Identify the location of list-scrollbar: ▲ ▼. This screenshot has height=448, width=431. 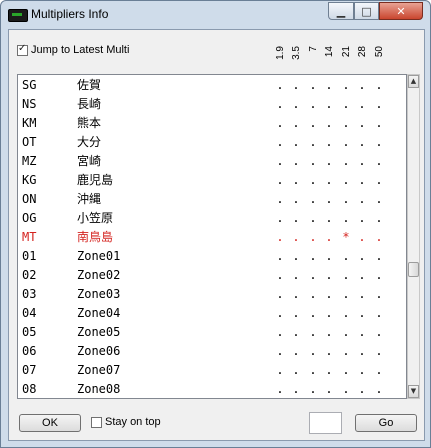
(413, 236).